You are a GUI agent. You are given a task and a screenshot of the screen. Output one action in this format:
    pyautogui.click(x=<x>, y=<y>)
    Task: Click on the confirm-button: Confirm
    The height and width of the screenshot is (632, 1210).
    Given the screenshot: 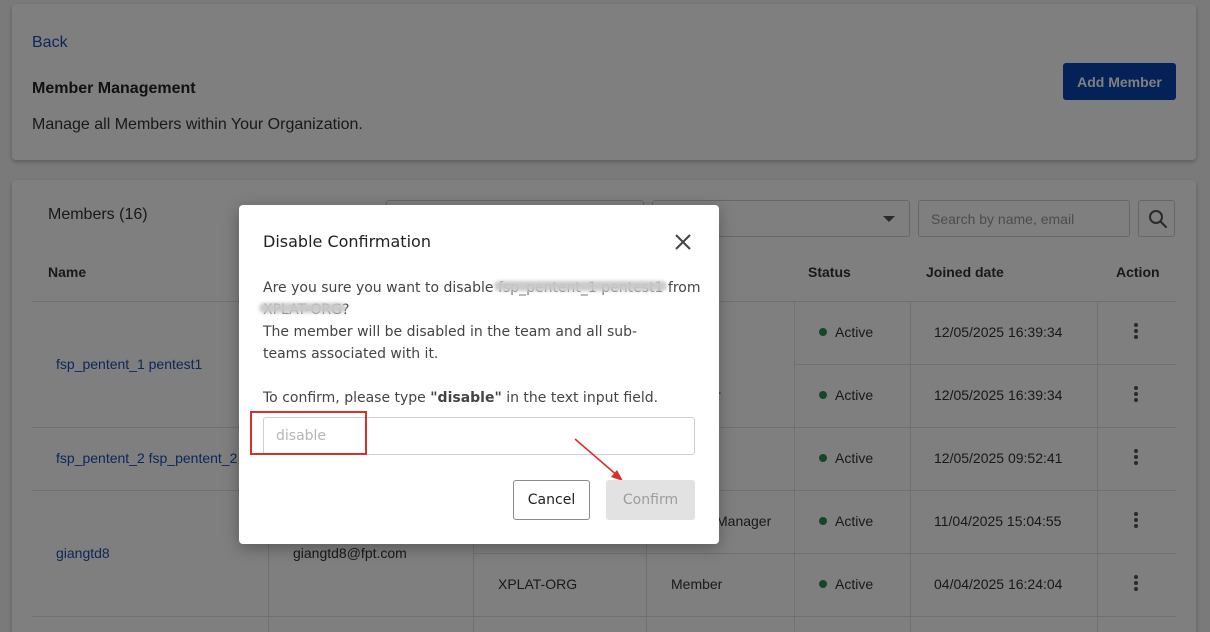 What is the action you would take?
    pyautogui.click(x=650, y=500)
    